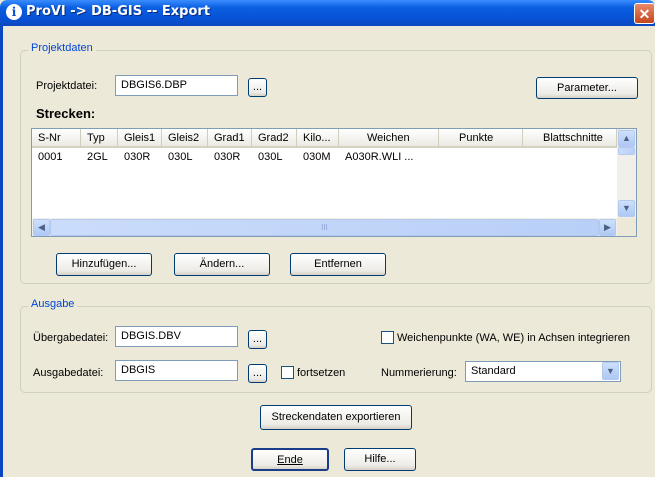 This screenshot has width=655, height=477. I want to click on column-header-punkte: Punkte, so click(481, 138).